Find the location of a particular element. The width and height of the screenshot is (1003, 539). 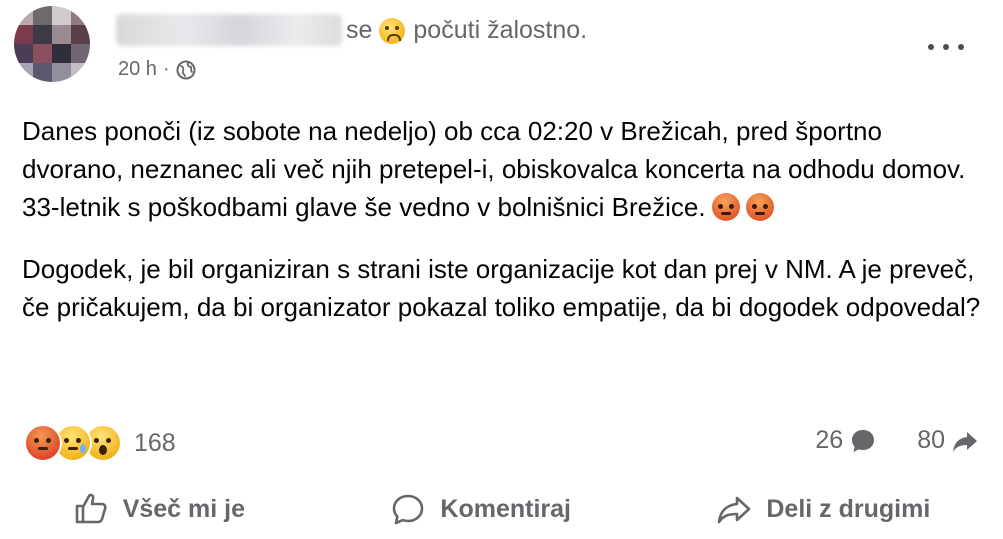

feeling-prefix: se is located at coordinates (359, 30).